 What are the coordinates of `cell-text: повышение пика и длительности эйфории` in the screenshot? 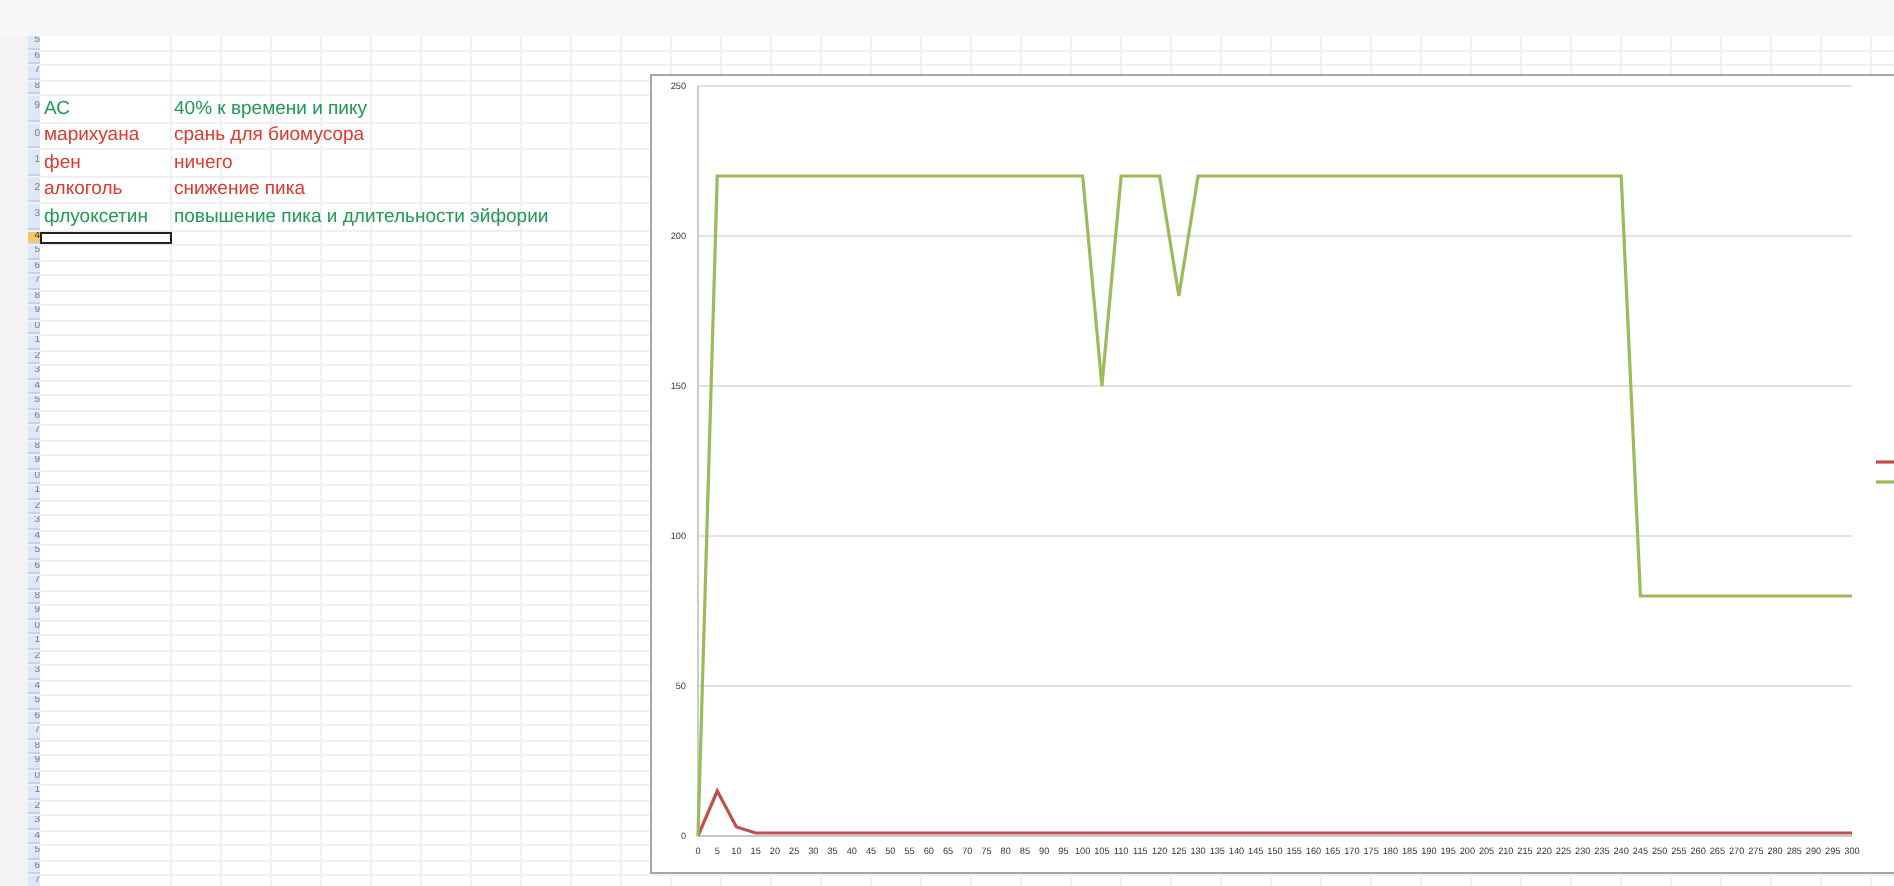 It's located at (361, 216).